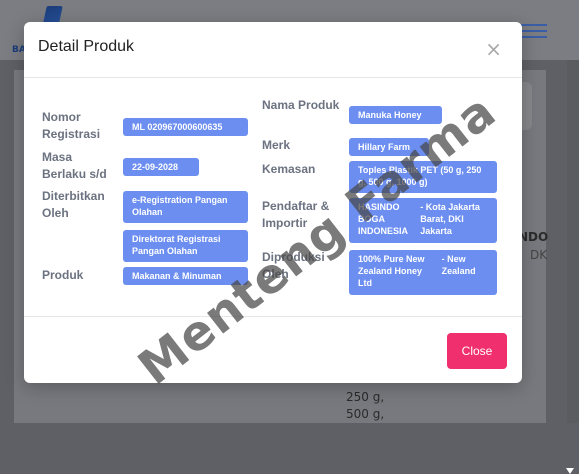  I want to click on label-kemasan: Kemasan, so click(289, 169).